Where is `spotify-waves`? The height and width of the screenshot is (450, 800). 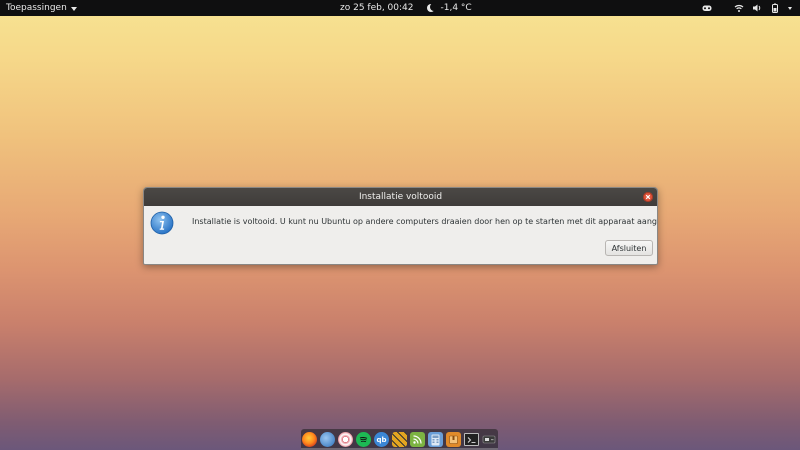 spotify-waves is located at coordinates (363, 439).